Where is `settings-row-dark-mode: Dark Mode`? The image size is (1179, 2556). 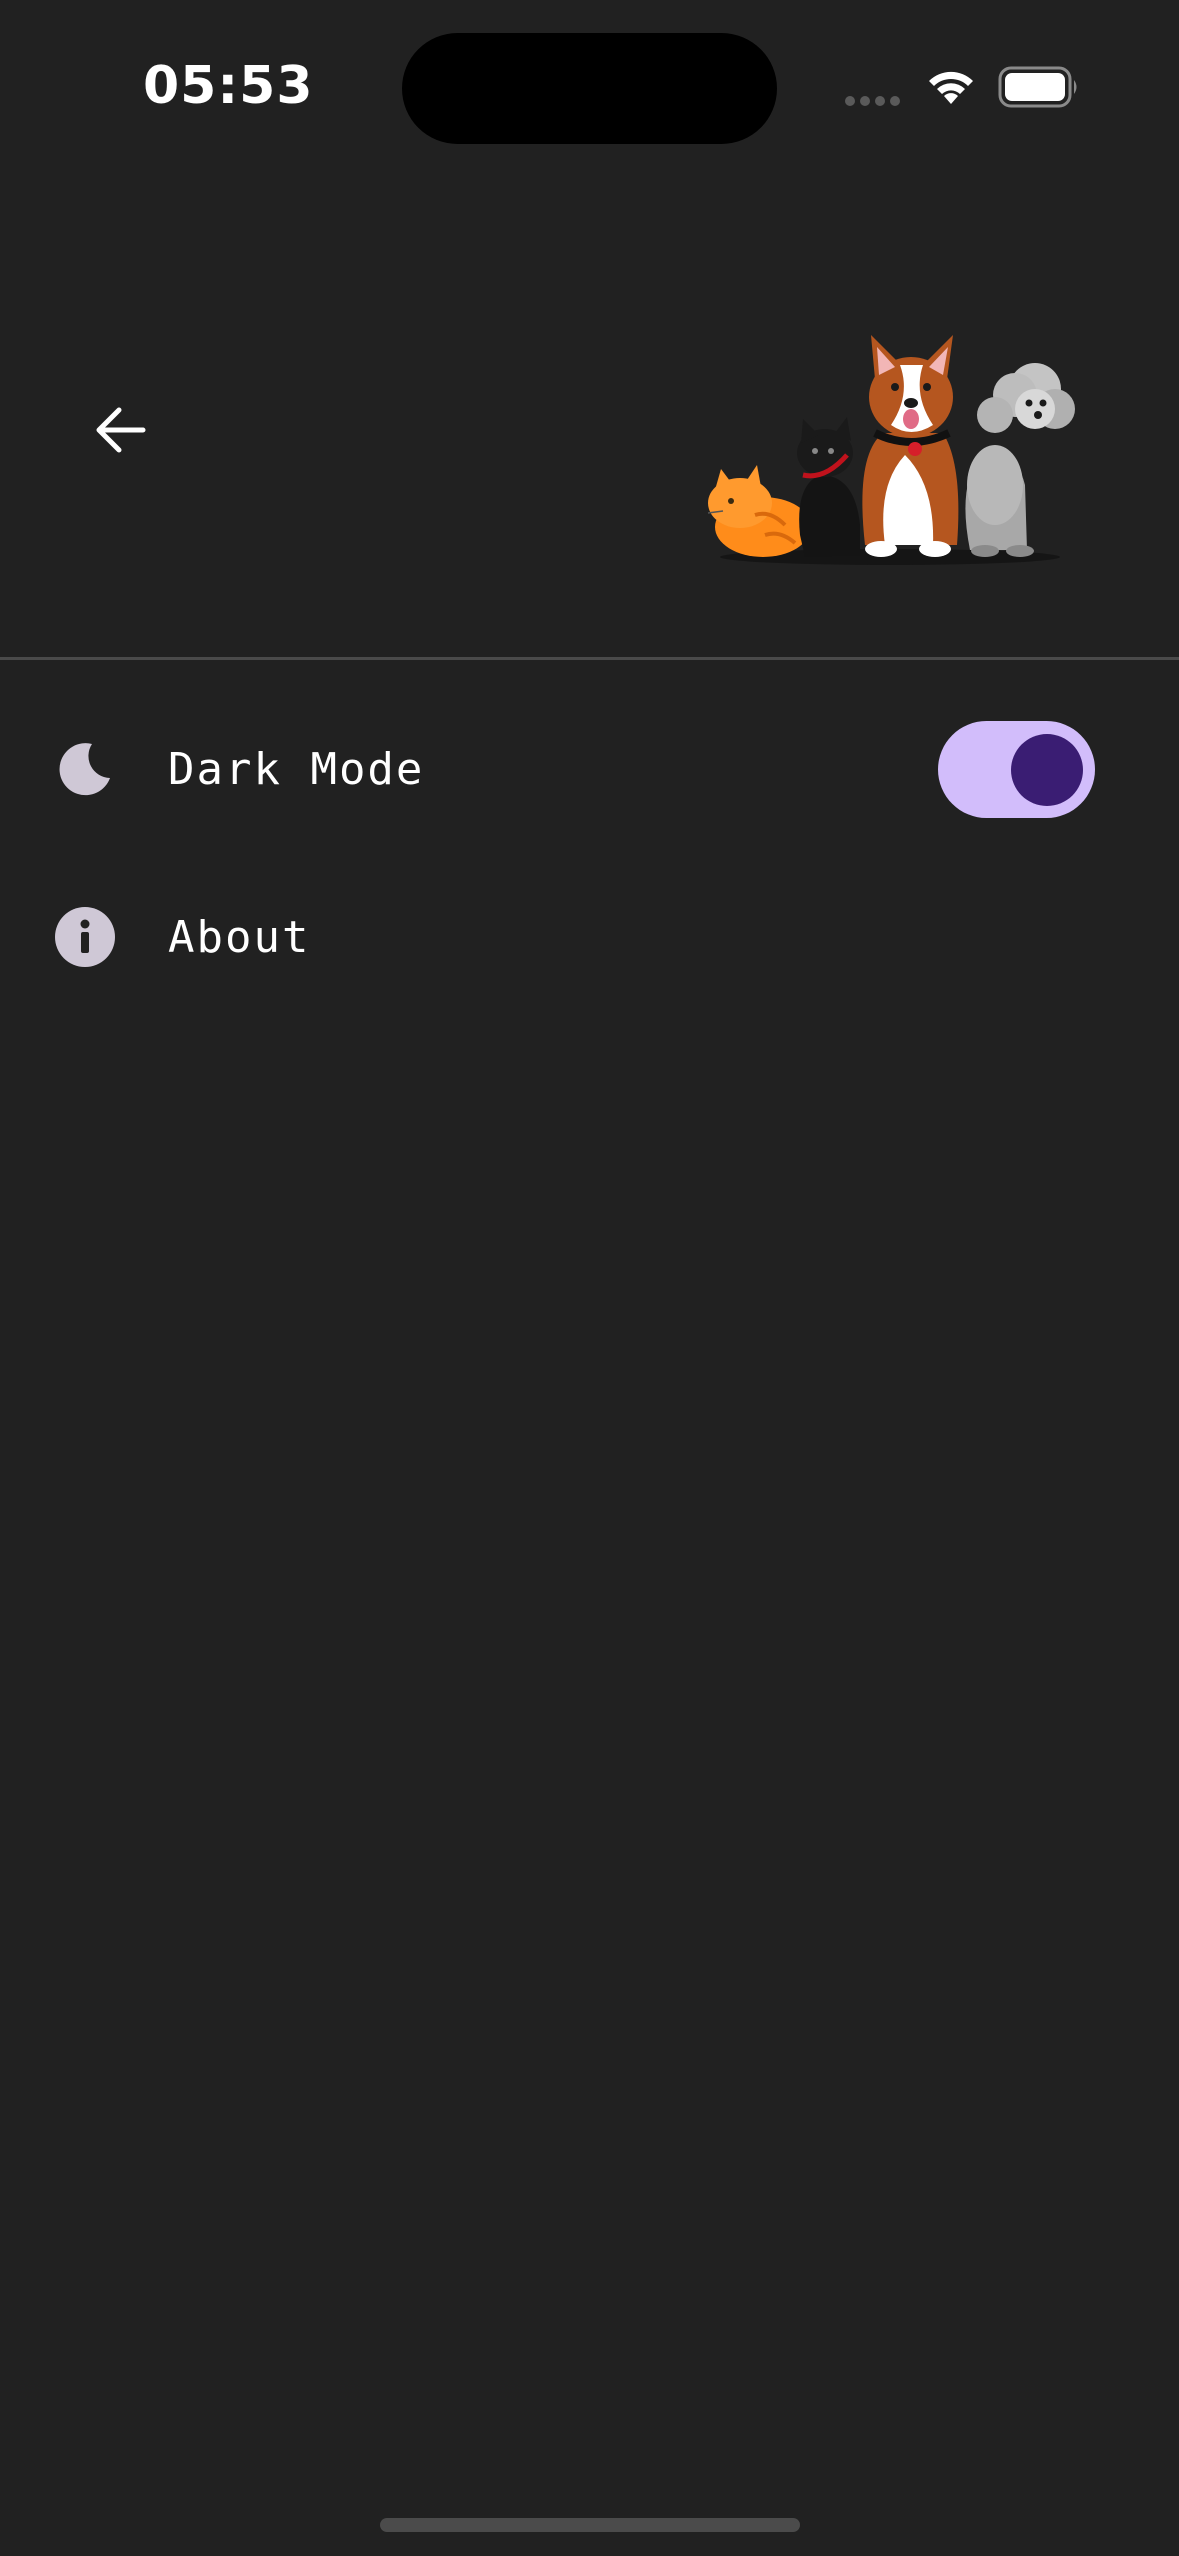 settings-row-dark-mode: Dark Mode is located at coordinates (589, 769).